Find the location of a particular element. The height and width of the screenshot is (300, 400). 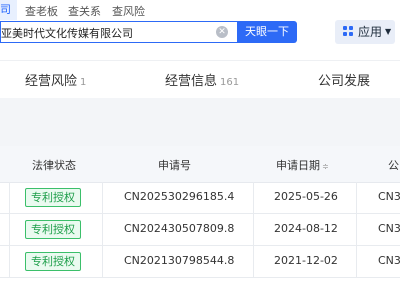

tab-boss: 查老板 is located at coordinates (41, 11).